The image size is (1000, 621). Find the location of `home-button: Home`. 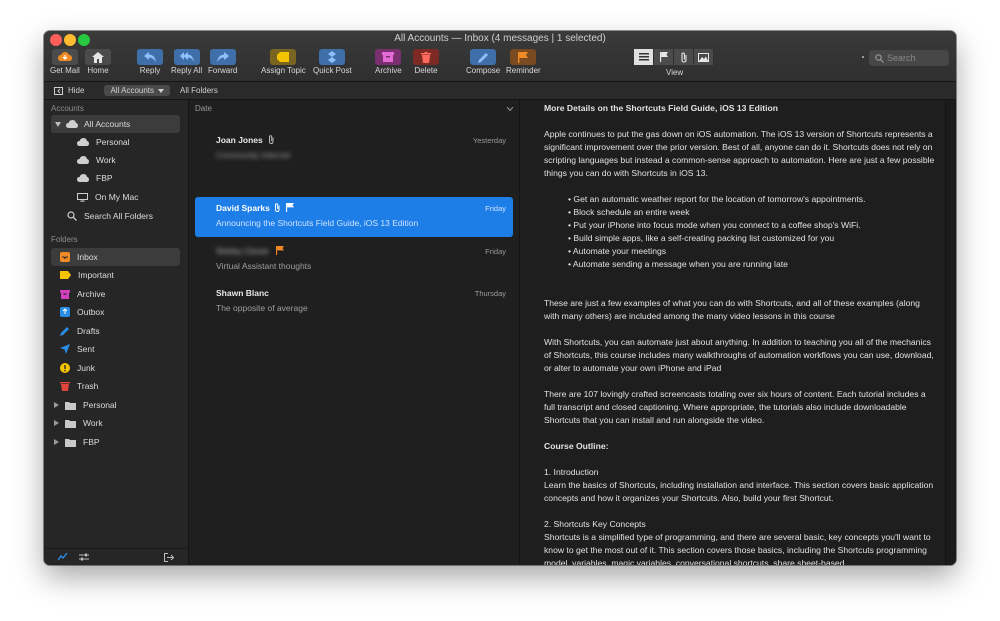

home-button: Home is located at coordinates (98, 62).